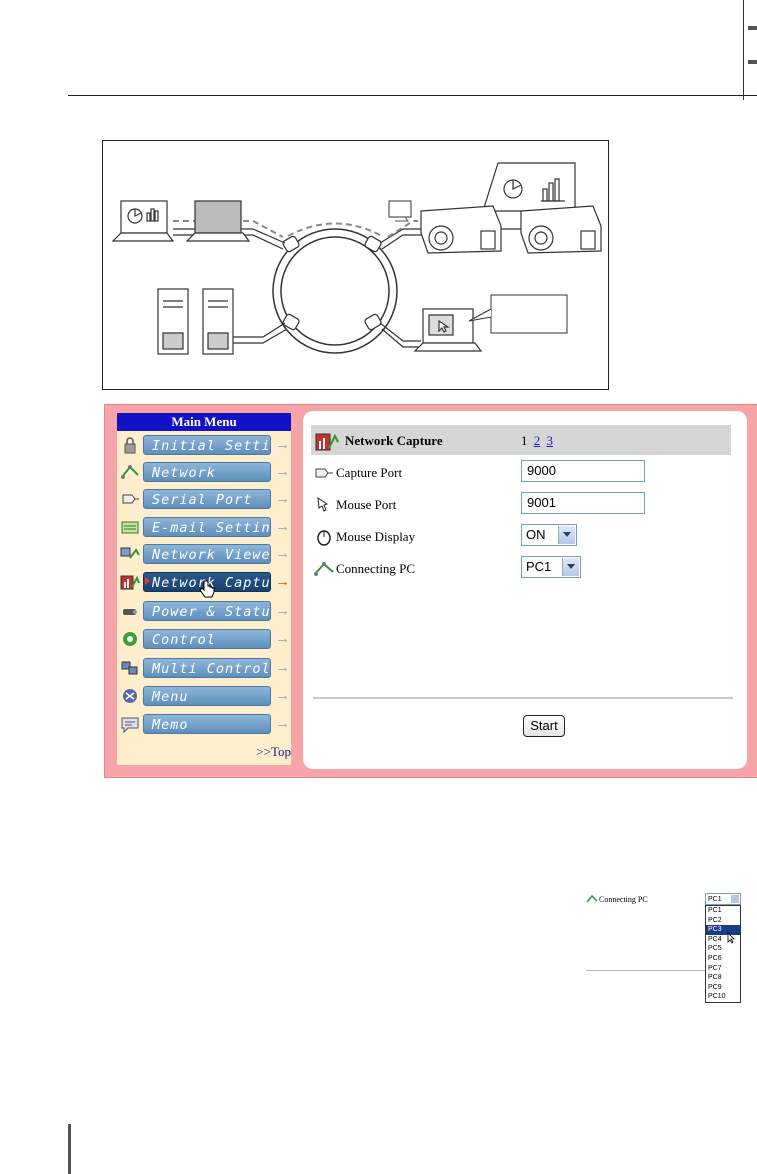 The image size is (757, 1174). I want to click on hand-cursor-icon, so click(207, 589).